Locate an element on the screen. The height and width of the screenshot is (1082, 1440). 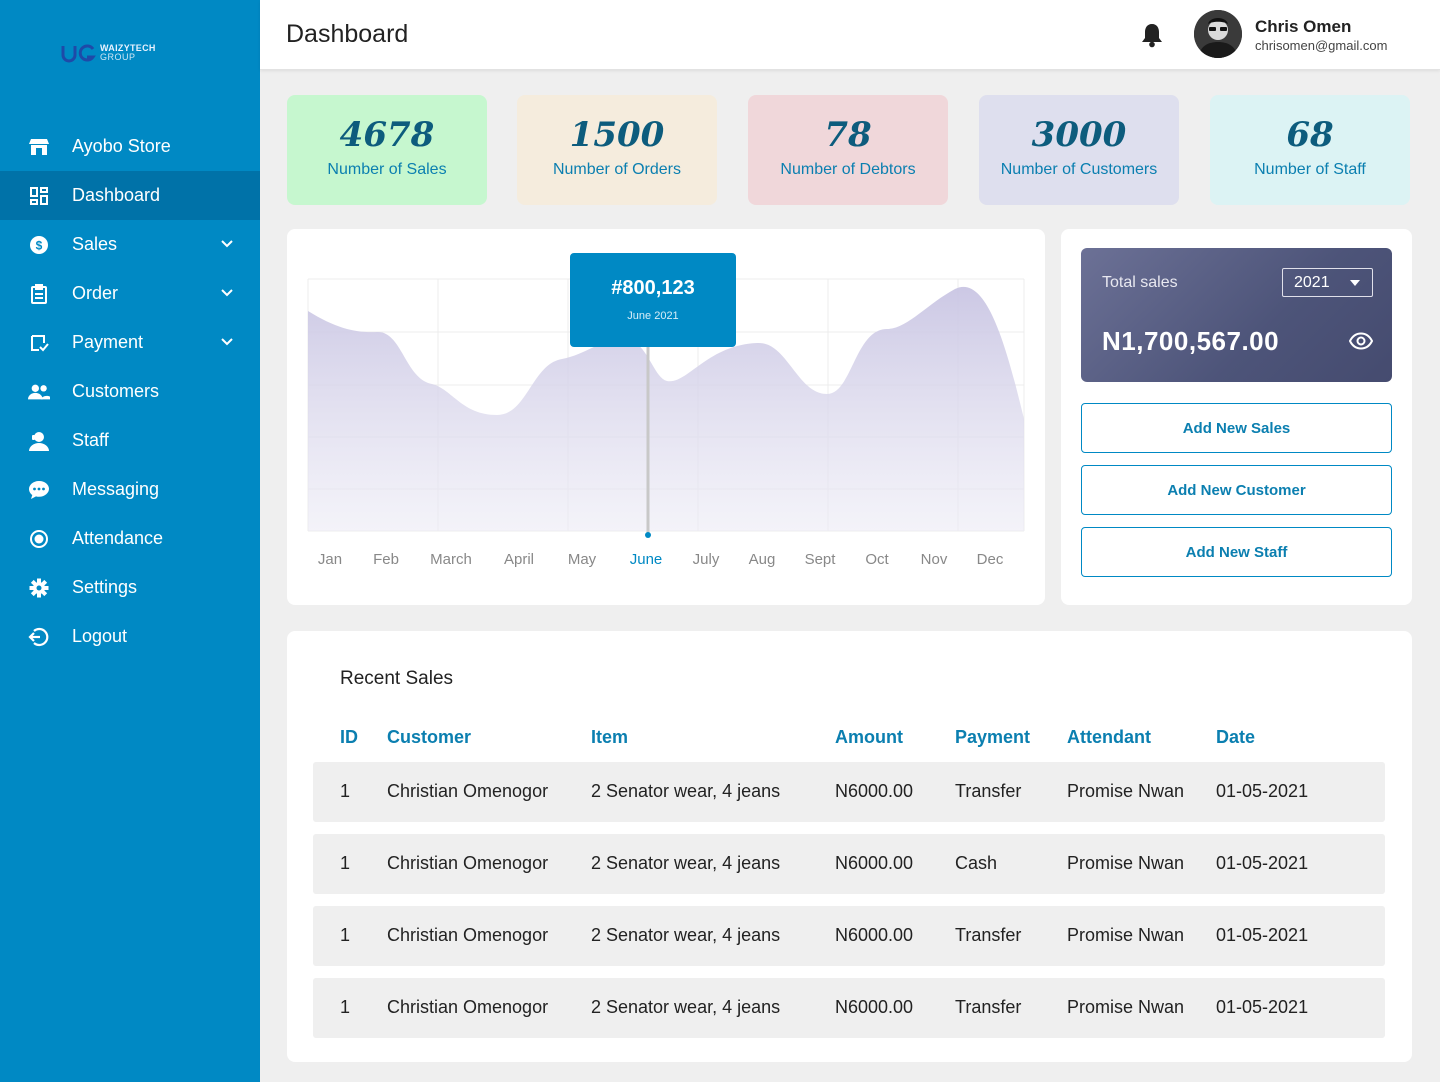
year-select-value: 2021 is located at coordinates (1312, 282).